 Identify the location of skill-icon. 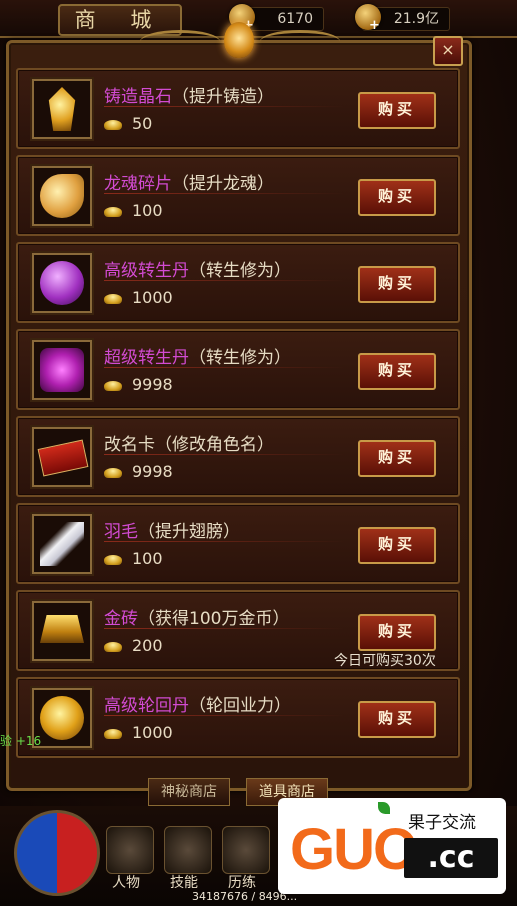
(188, 850).